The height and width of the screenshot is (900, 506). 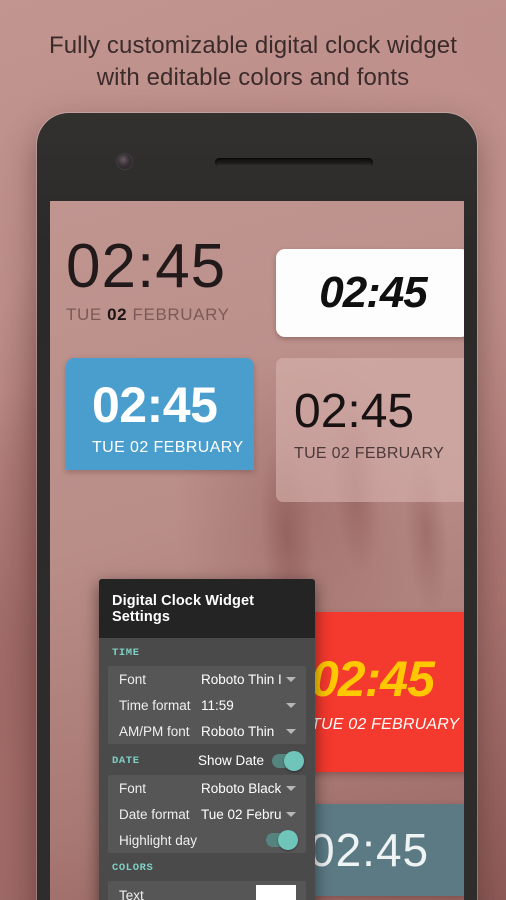 I want to click on show-date-control: Show Date, so click(x=250, y=760).